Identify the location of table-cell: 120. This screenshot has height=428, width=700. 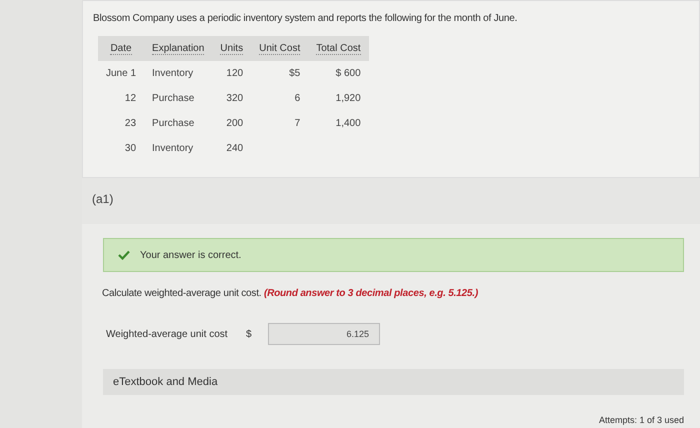
(235, 73).